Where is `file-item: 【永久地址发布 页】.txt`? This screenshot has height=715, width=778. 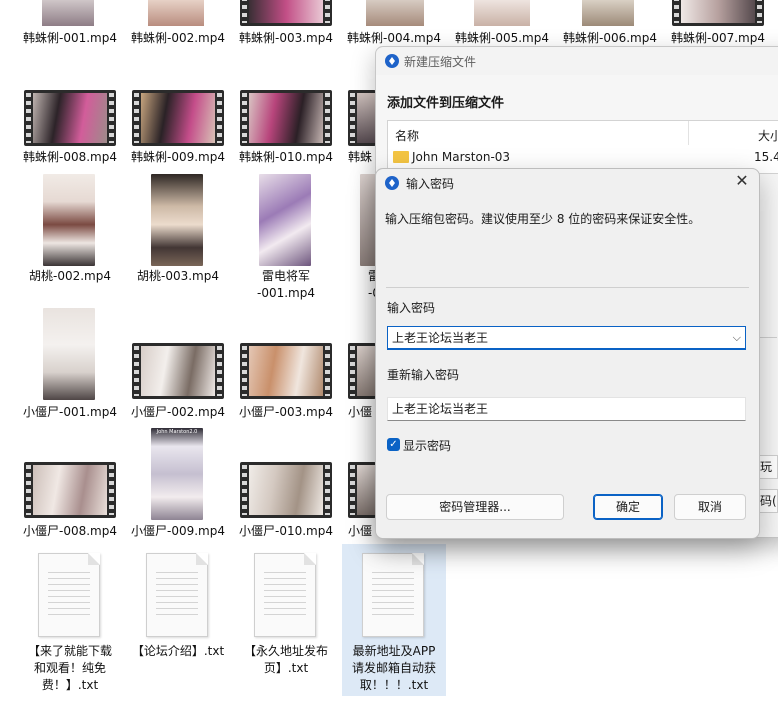
file-item: 【永久地址发布 页】.txt is located at coordinates (286, 660).